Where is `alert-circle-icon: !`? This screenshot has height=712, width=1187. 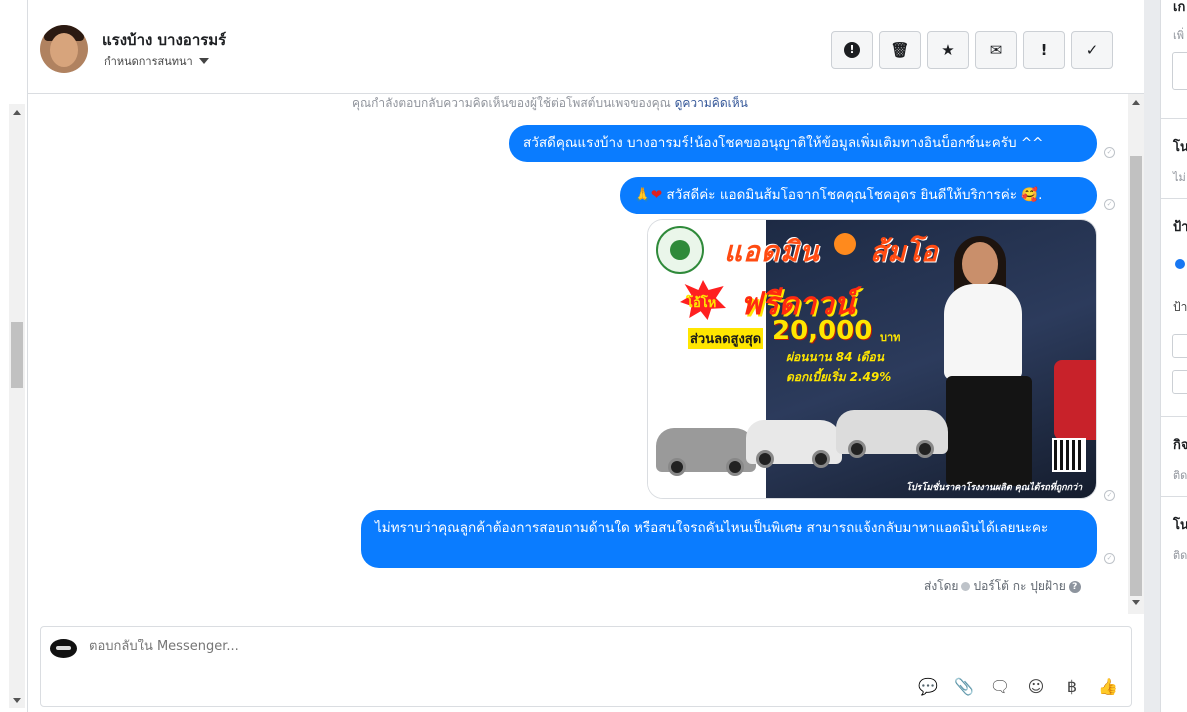 alert-circle-icon: ! is located at coordinates (852, 50).